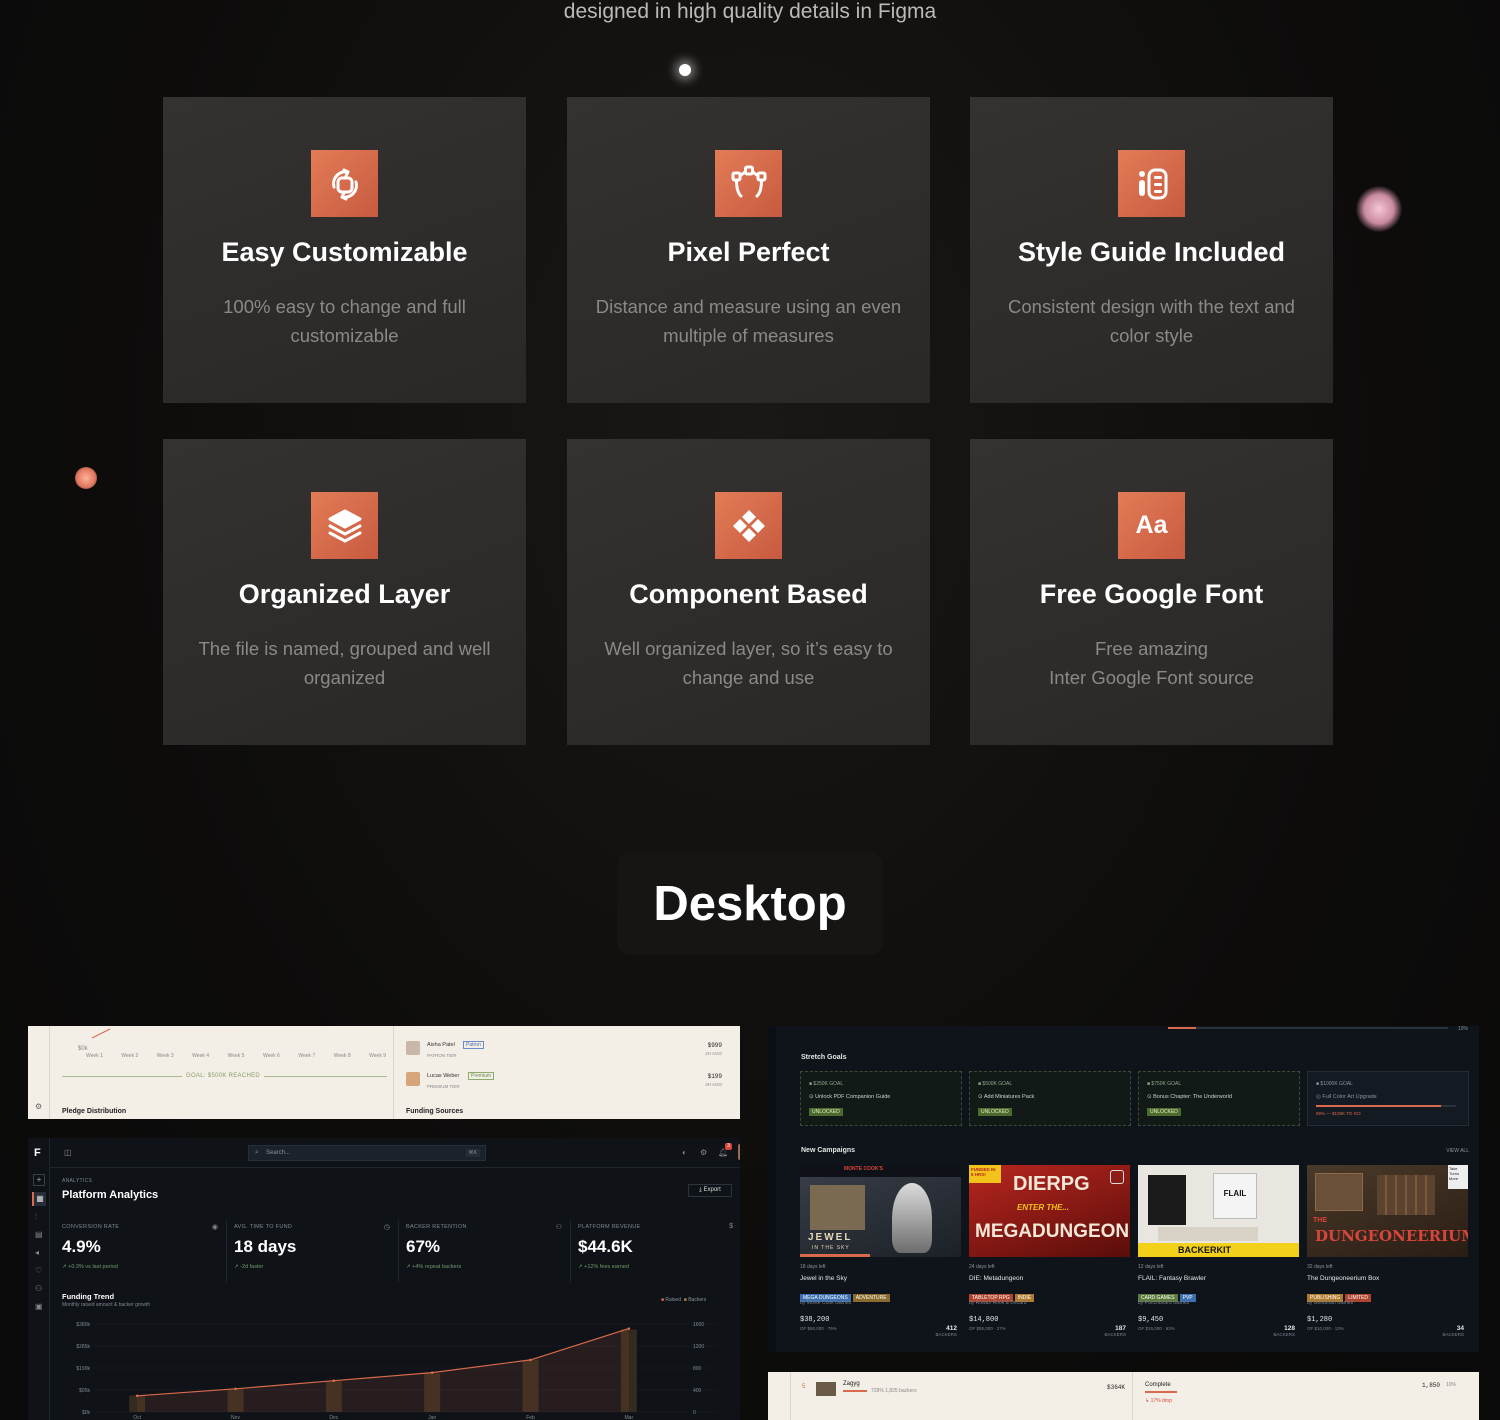 The width and height of the screenshot is (1500, 1420). I want to click on days-left: 32 days left, so click(1320, 1267).